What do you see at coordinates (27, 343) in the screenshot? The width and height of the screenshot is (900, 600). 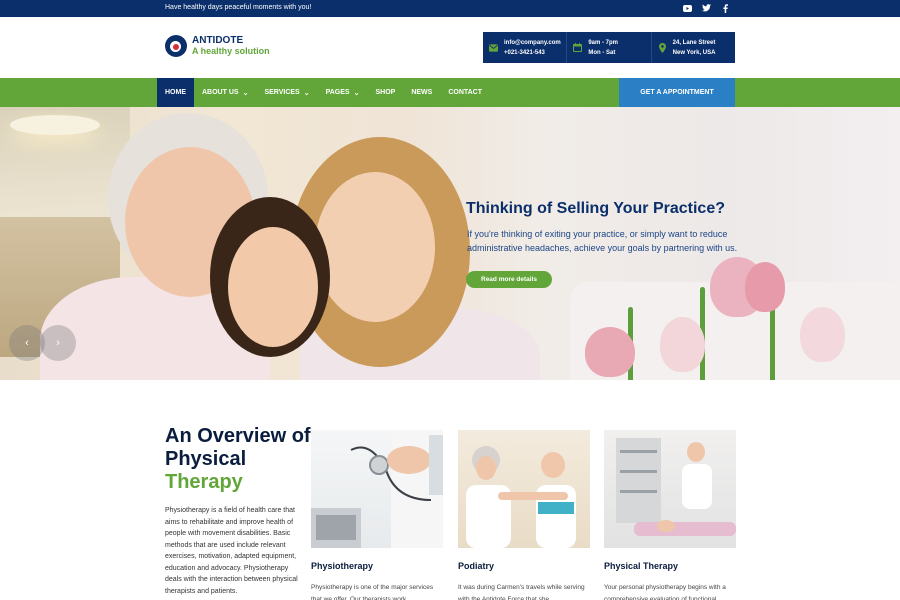 I see `chevron-left-icon: ‹` at bounding box center [27, 343].